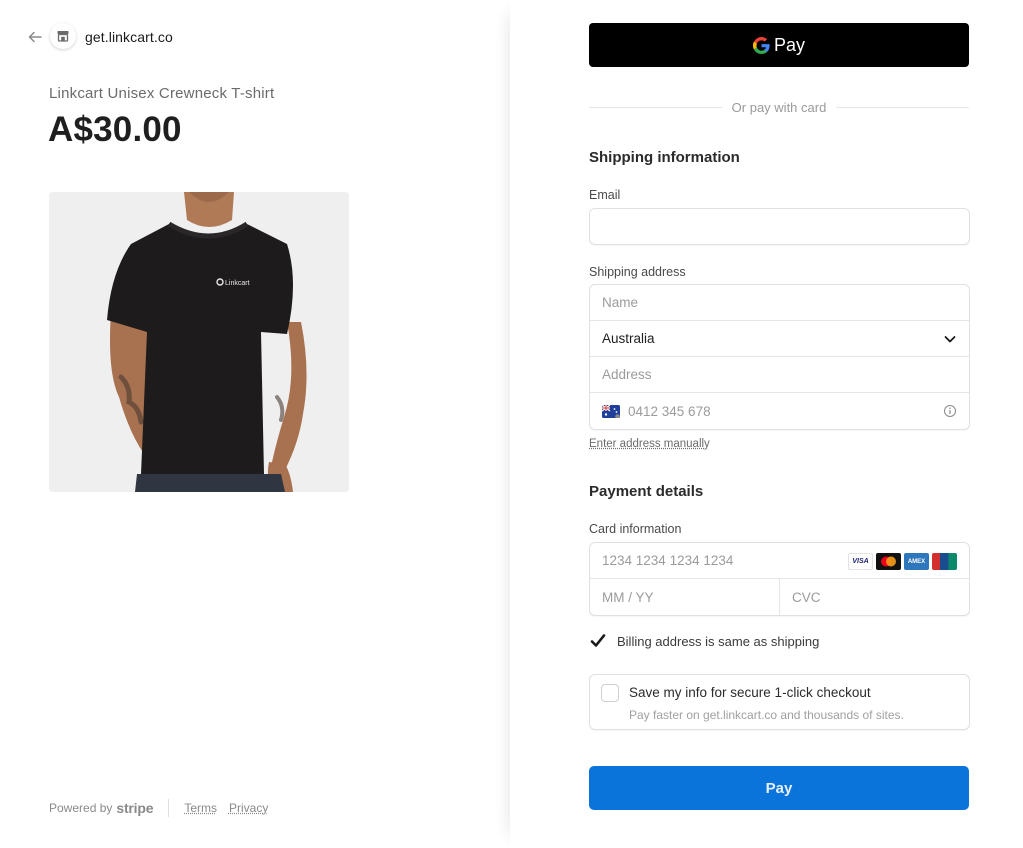  I want to click on cvc-placeholder: CVC, so click(806, 597).